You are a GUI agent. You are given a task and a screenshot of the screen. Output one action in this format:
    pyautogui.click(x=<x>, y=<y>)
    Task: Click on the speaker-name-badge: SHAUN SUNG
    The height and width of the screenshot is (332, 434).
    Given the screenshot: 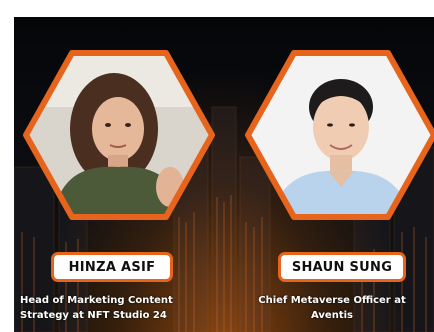 What is the action you would take?
    pyautogui.click(x=342, y=267)
    